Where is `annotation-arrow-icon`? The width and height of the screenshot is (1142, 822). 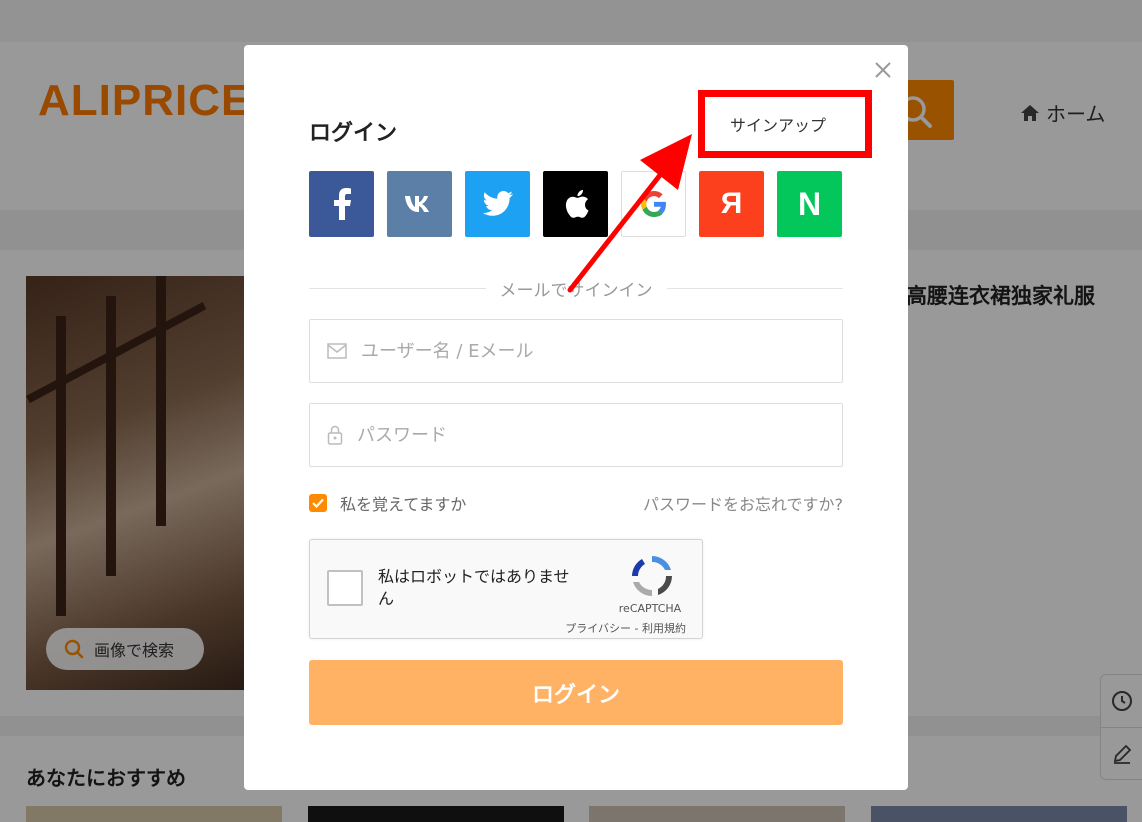
annotation-arrow-icon is located at coordinates (629, 213).